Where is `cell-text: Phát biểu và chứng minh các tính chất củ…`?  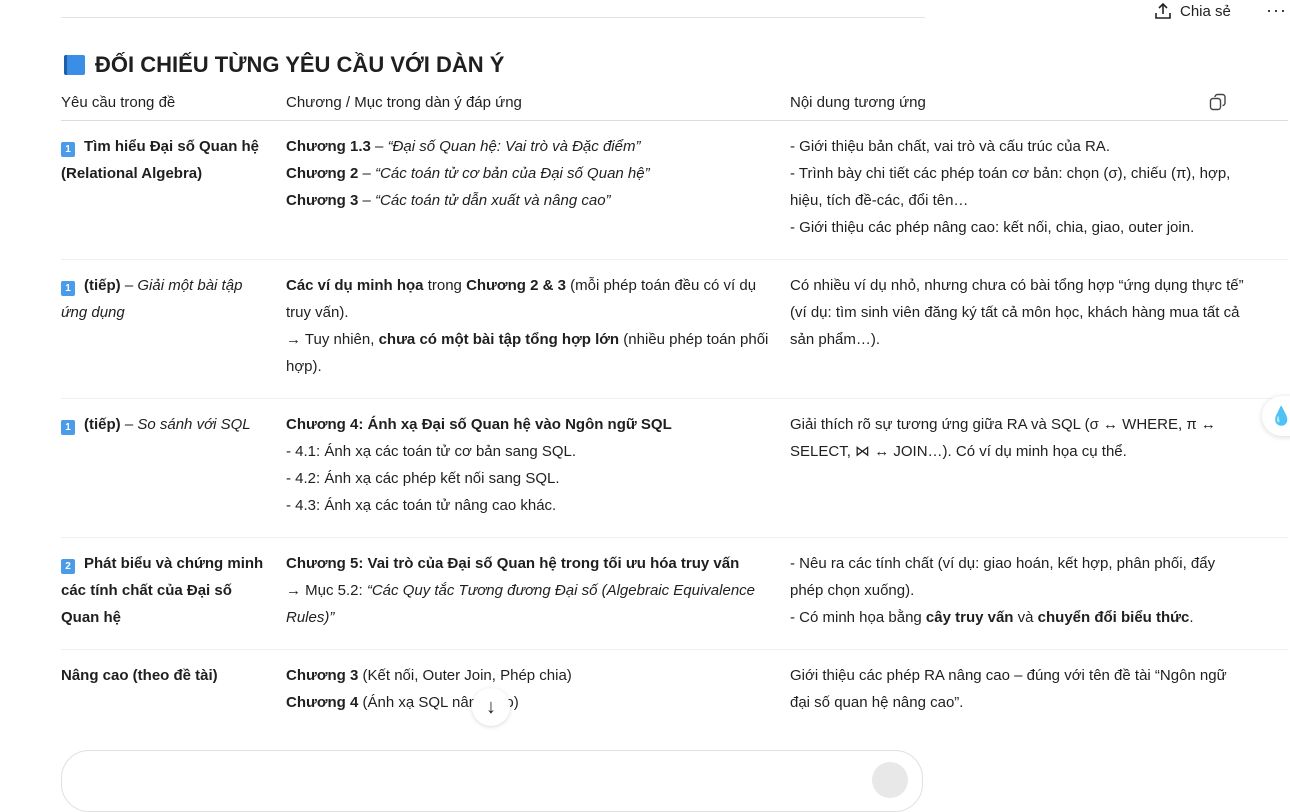 cell-text: Phát biểu và chứng minh các tính chất củ… is located at coordinates (162, 590).